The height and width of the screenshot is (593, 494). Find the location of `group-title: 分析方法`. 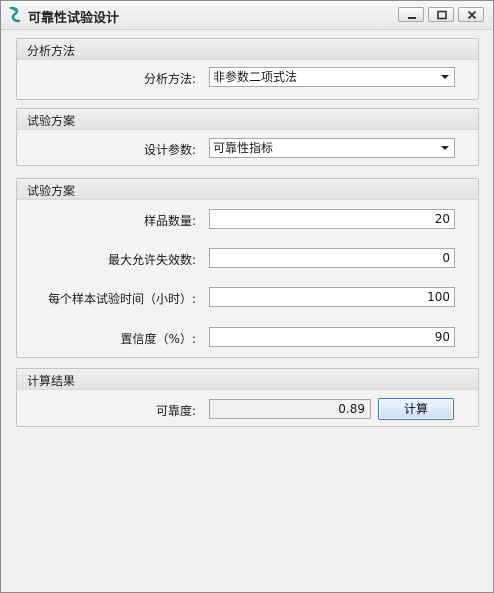

group-title: 分析方法 is located at coordinates (51, 51).